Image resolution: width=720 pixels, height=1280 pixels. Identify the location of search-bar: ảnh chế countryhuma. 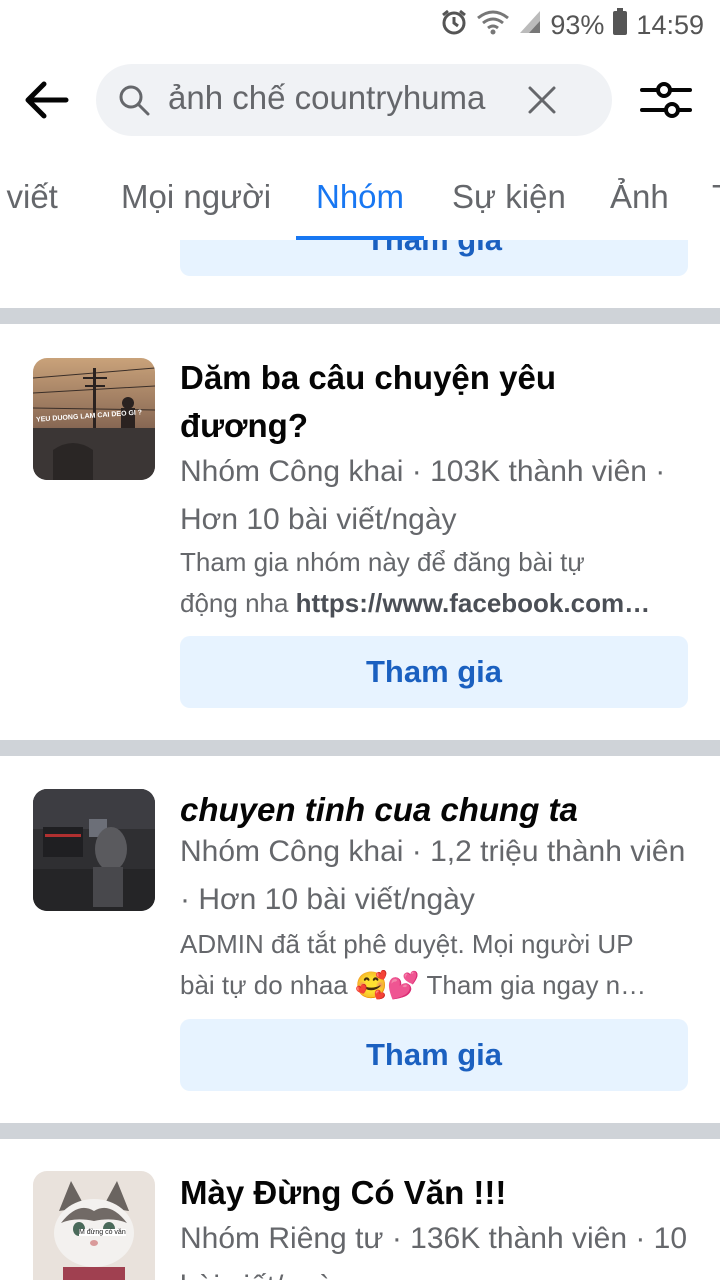
(354, 100).